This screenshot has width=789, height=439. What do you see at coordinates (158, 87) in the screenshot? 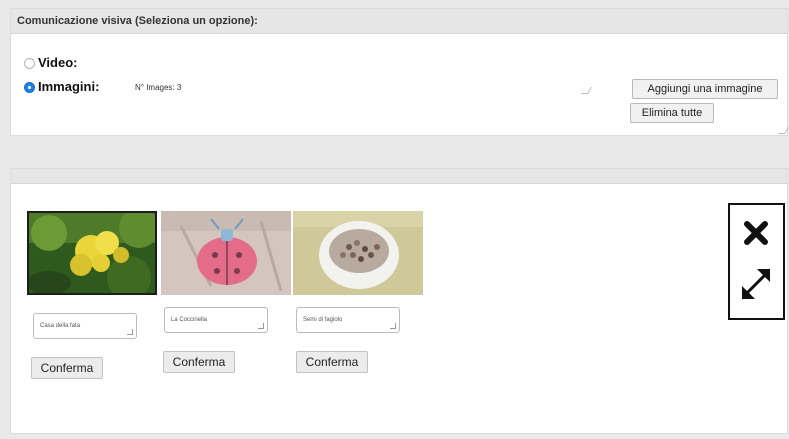
I see `image-count: N° Images: 3` at bounding box center [158, 87].